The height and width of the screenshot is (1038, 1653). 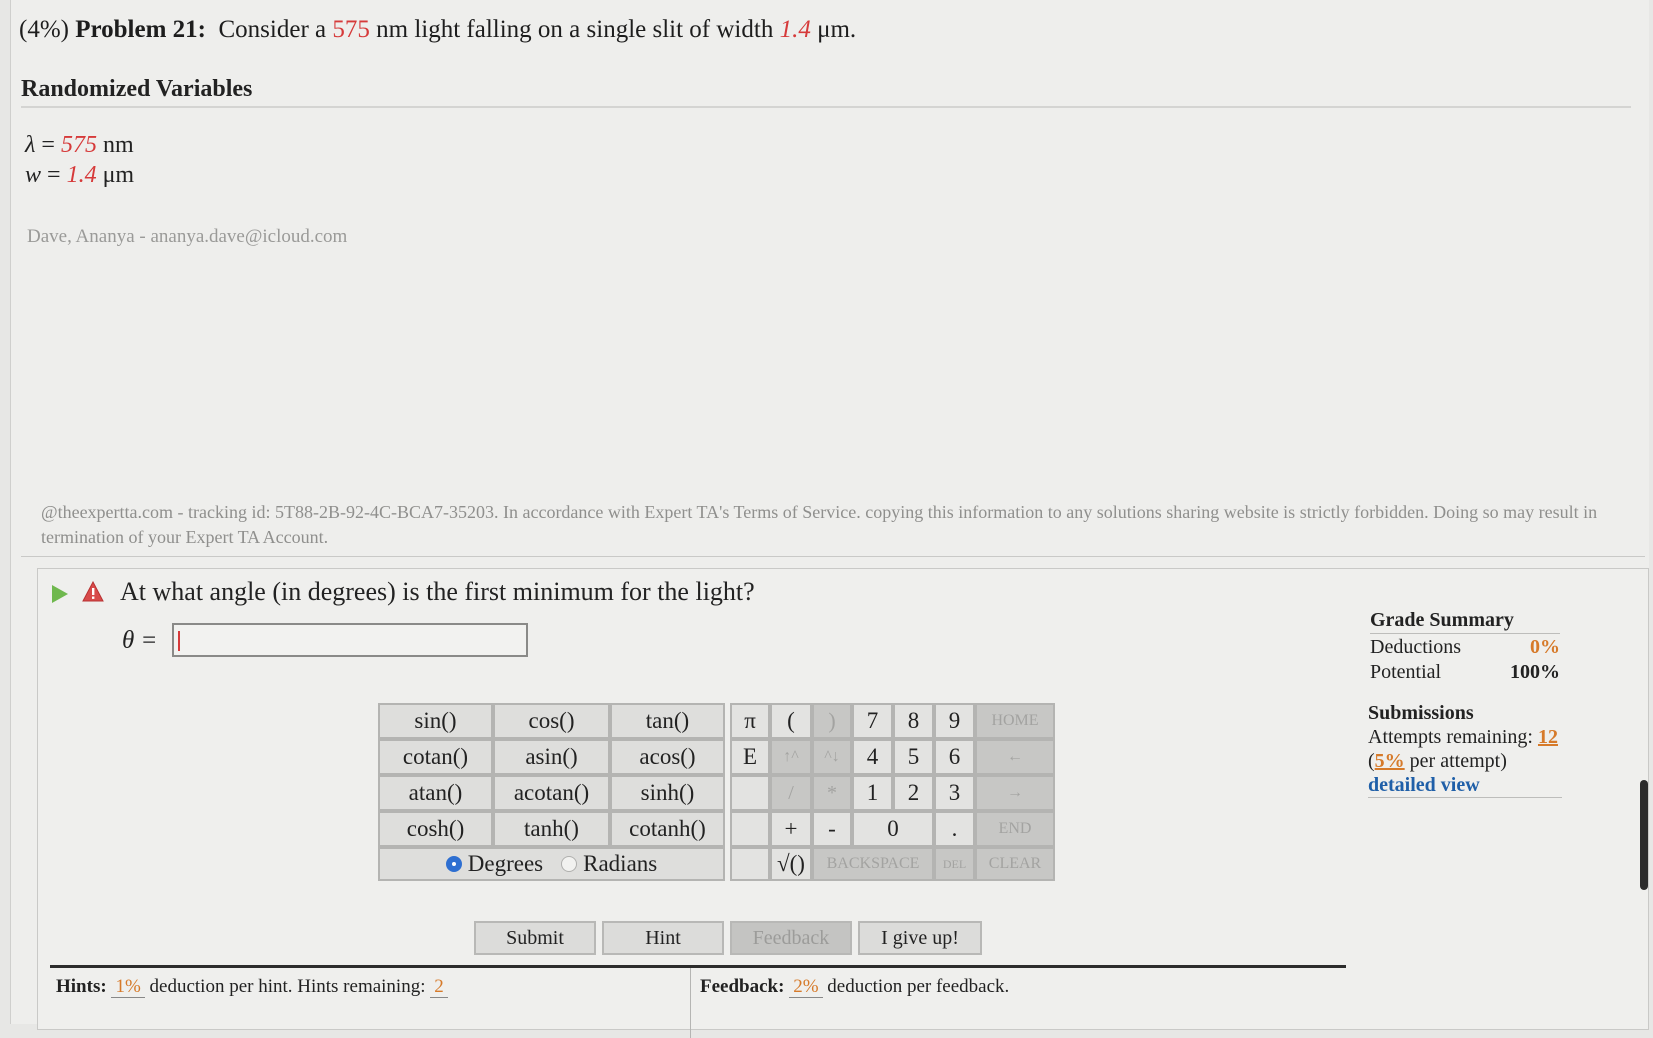 I want to click on give-up-button: I give up!, so click(x=920, y=938).